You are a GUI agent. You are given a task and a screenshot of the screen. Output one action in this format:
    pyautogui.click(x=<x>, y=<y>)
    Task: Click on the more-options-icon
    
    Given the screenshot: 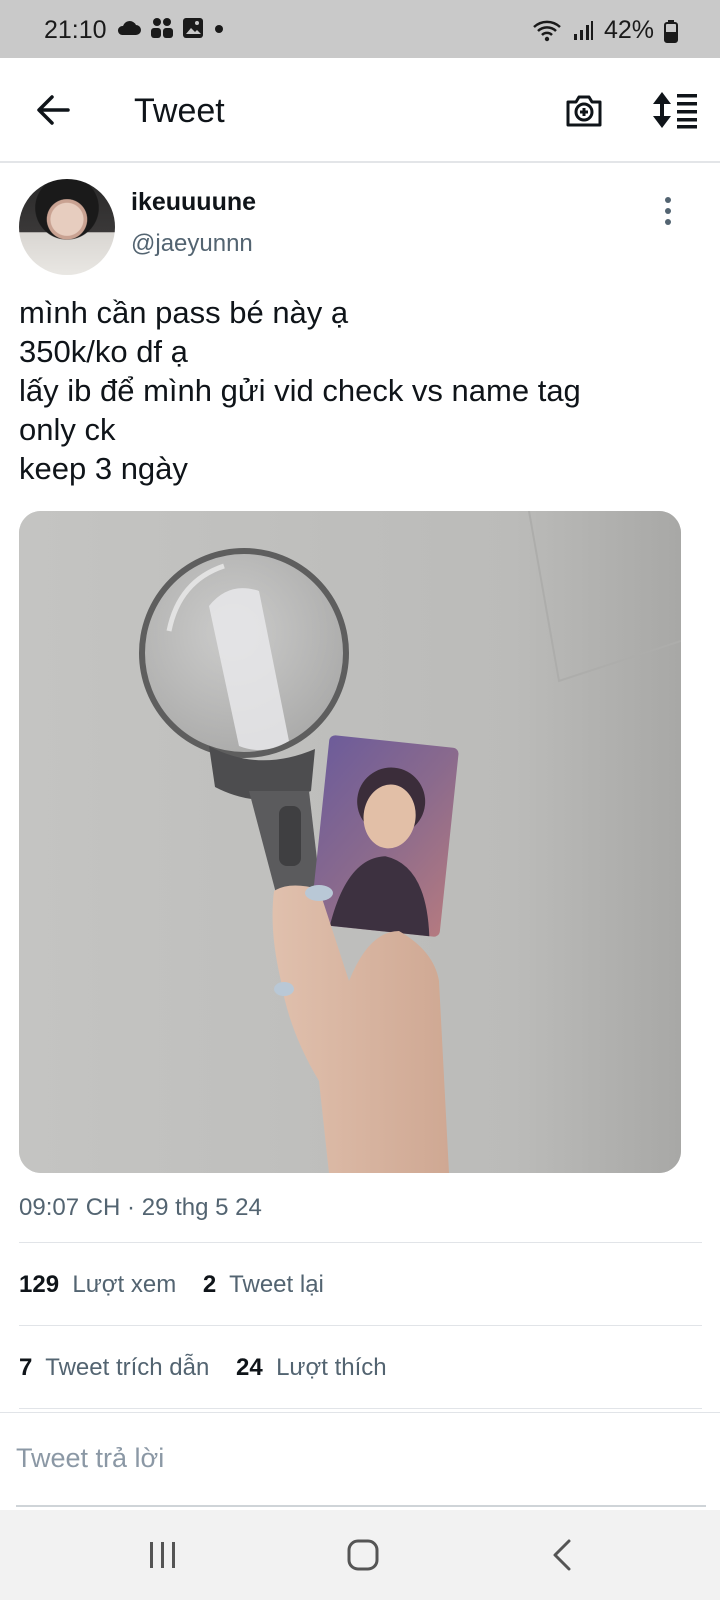 What is the action you would take?
    pyautogui.click(x=668, y=212)
    